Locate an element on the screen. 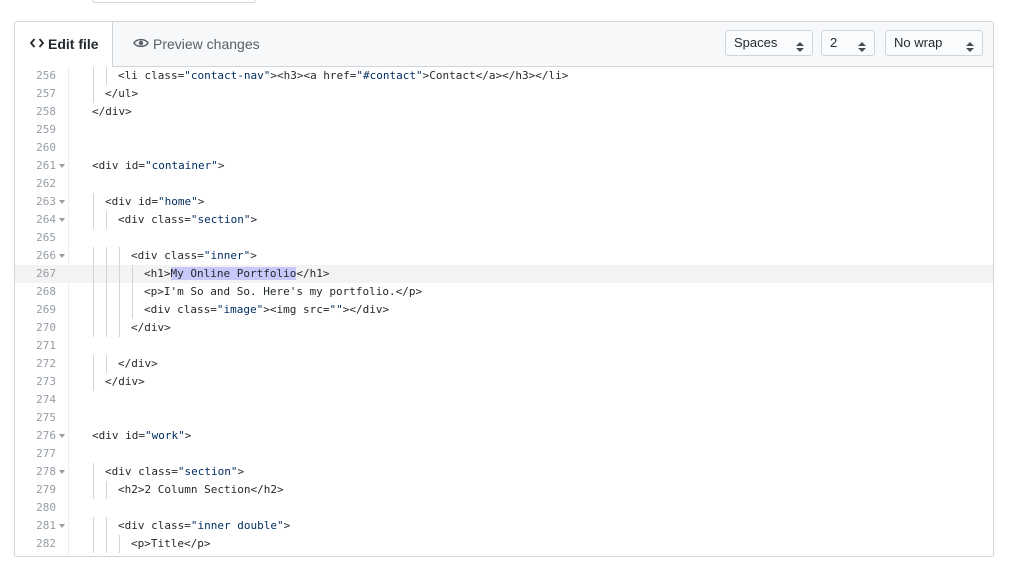 The image size is (1009, 563). code-line-content: <div class="inner double"> is located at coordinates (191, 526).